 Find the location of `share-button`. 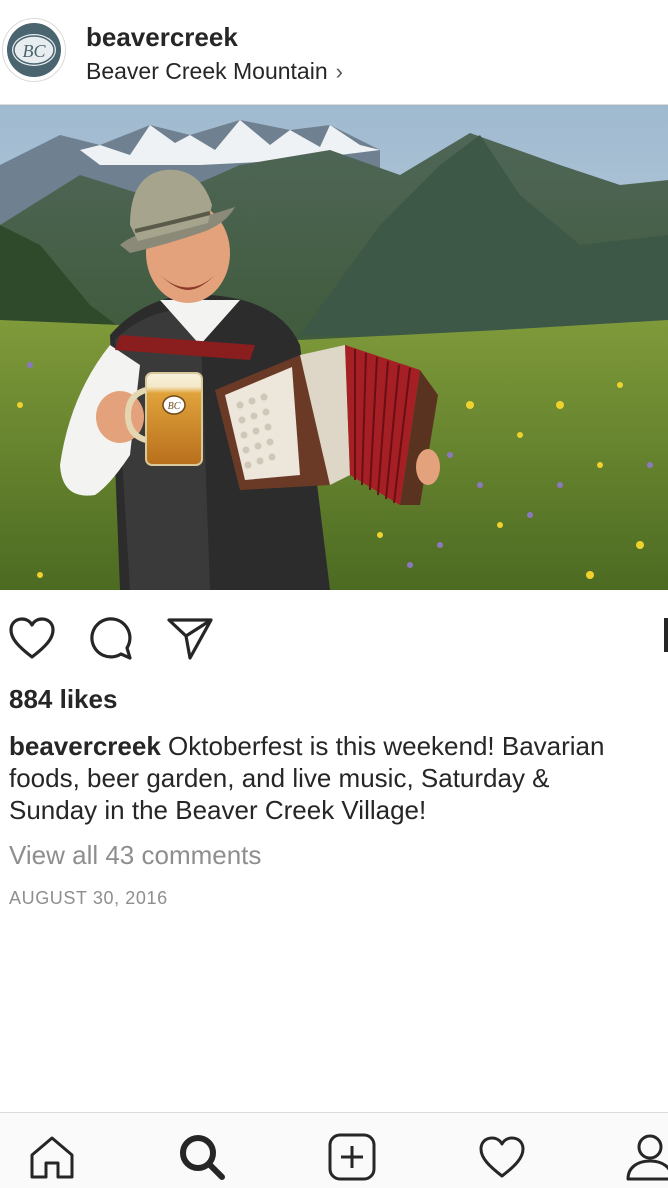

share-button is located at coordinates (190, 638).